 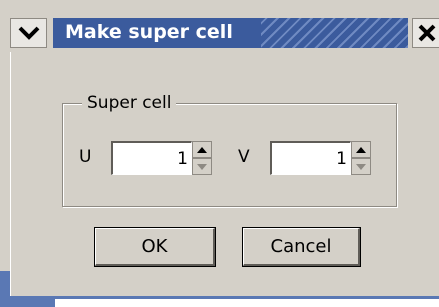 I want to click on window-left-edge, so click(x=5, y=179).